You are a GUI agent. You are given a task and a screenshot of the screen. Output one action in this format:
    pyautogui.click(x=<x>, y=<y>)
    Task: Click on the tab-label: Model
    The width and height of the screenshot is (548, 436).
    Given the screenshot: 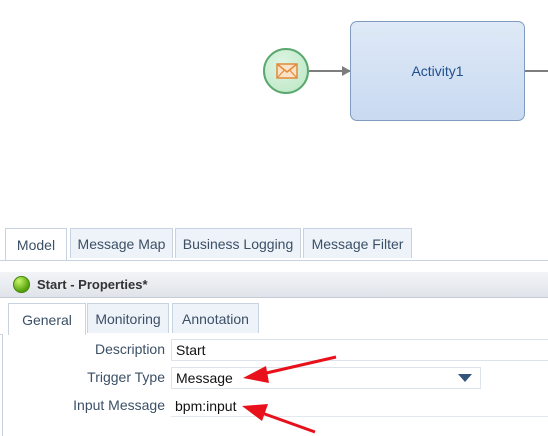 What is the action you would take?
    pyautogui.click(x=36, y=244)
    